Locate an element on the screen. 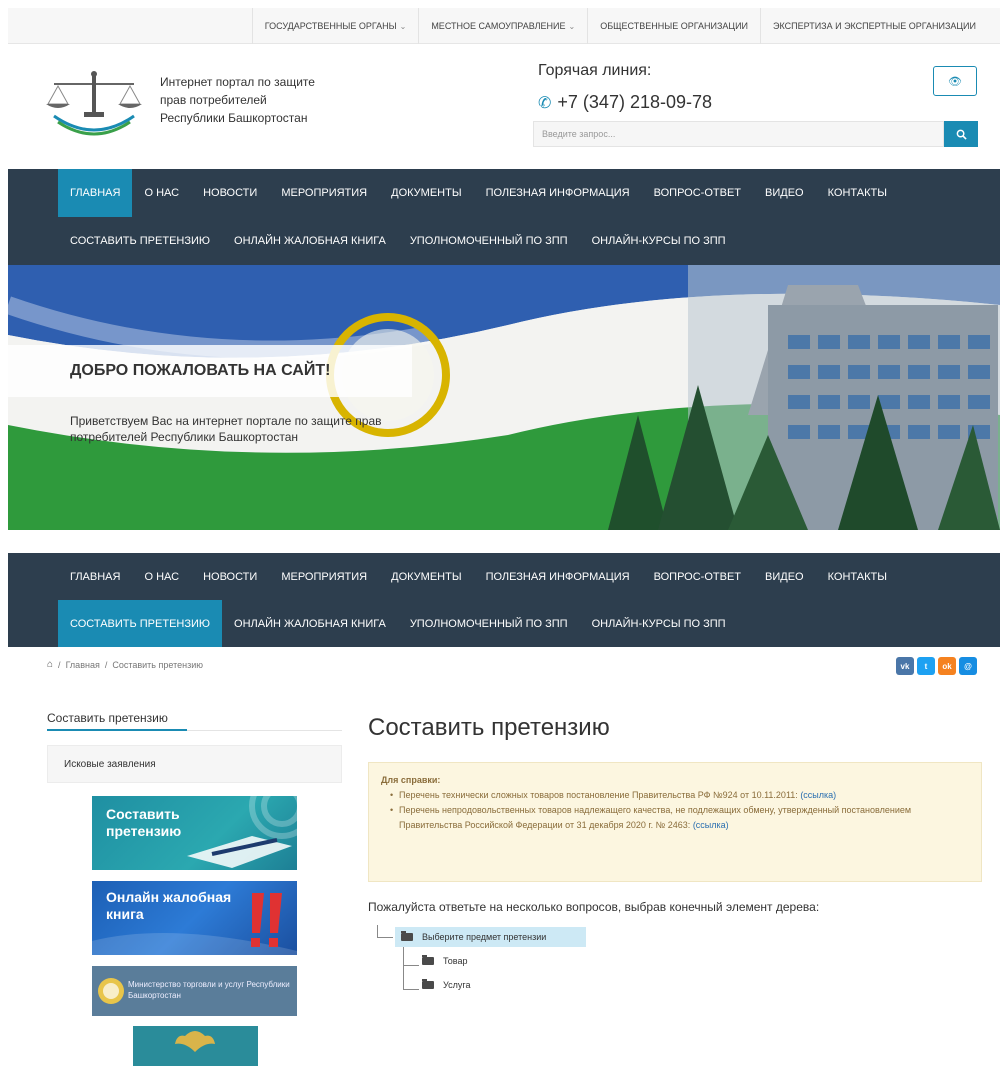 The height and width of the screenshot is (1066, 1005). info-note-heading: Для справки: is located at coordinates (411, 780).